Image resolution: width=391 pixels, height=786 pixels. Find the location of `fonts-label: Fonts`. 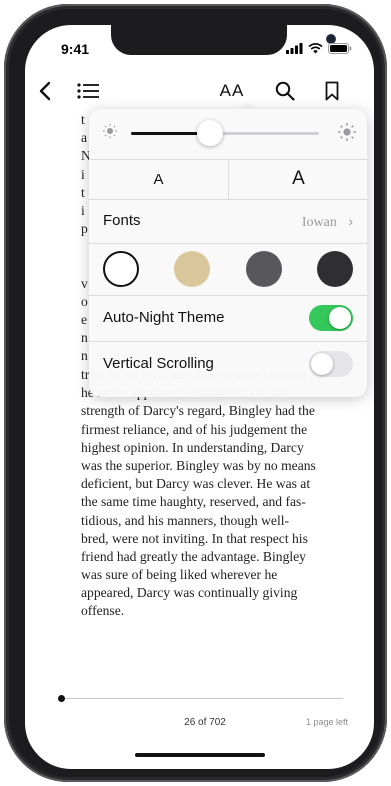

fonts-label: Fonts is located at coordinates (122, 220).